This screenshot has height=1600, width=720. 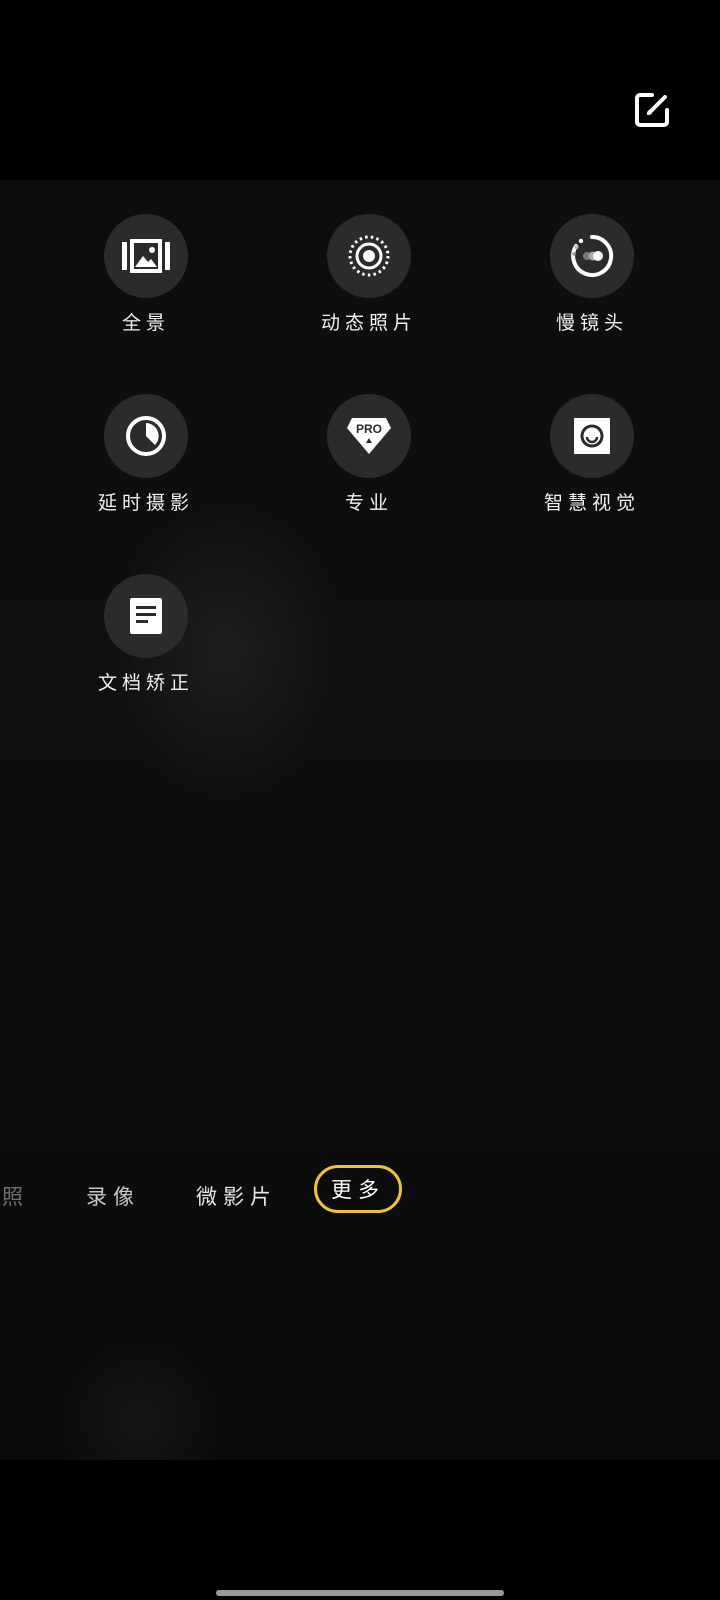 What do you see at coordinates (15, 1196) in the screenshot?
I see `mode-tab-photo: 照` at bounding box center [15, 1196].